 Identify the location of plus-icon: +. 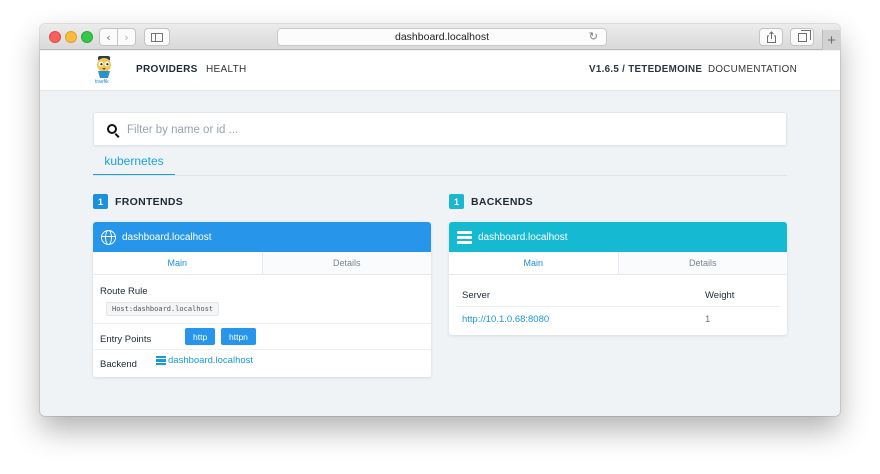
(831, 40).